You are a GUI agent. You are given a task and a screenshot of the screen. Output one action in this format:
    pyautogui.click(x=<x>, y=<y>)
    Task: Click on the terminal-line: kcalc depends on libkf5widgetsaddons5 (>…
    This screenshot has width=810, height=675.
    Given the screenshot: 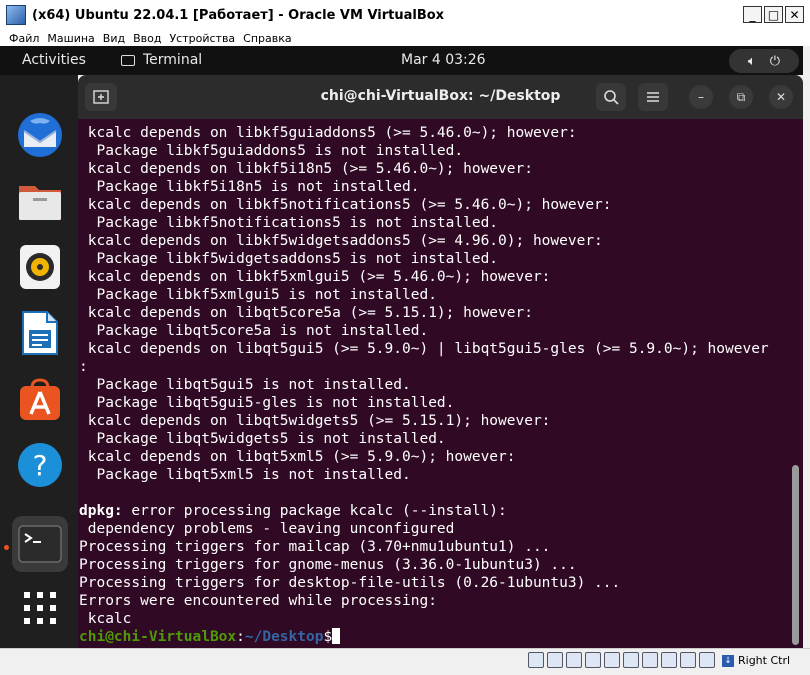 What is the action you would take?
    pyautogui.click(x=341, y=241)
    